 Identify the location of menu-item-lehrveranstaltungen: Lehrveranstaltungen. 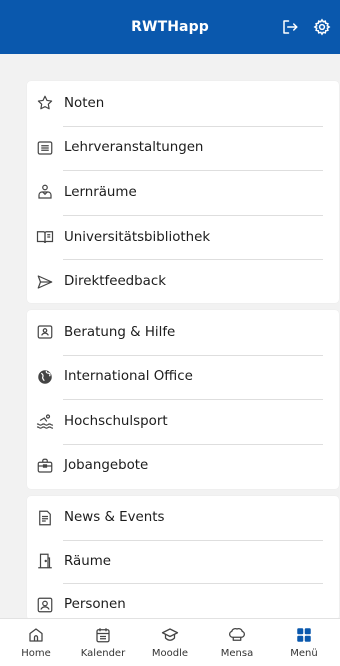
(183, 148).